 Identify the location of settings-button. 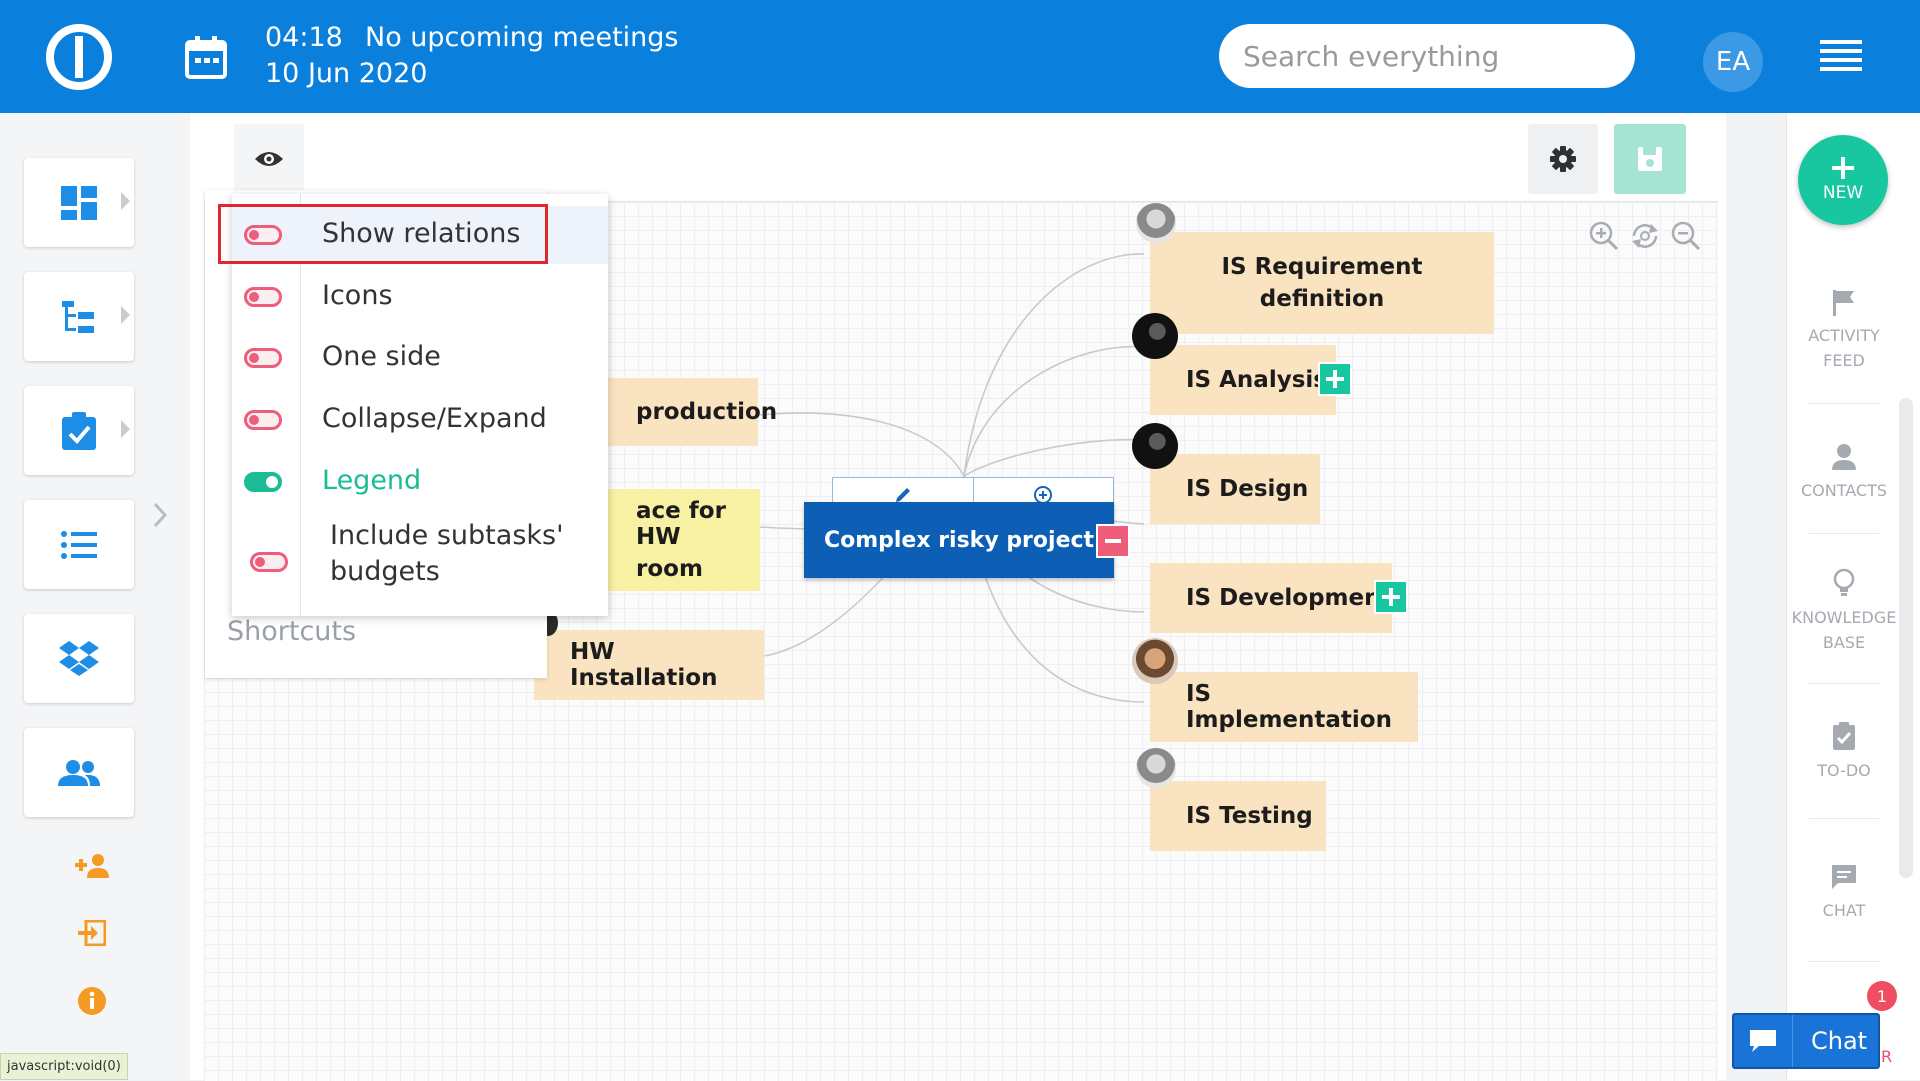
(1563, 159).